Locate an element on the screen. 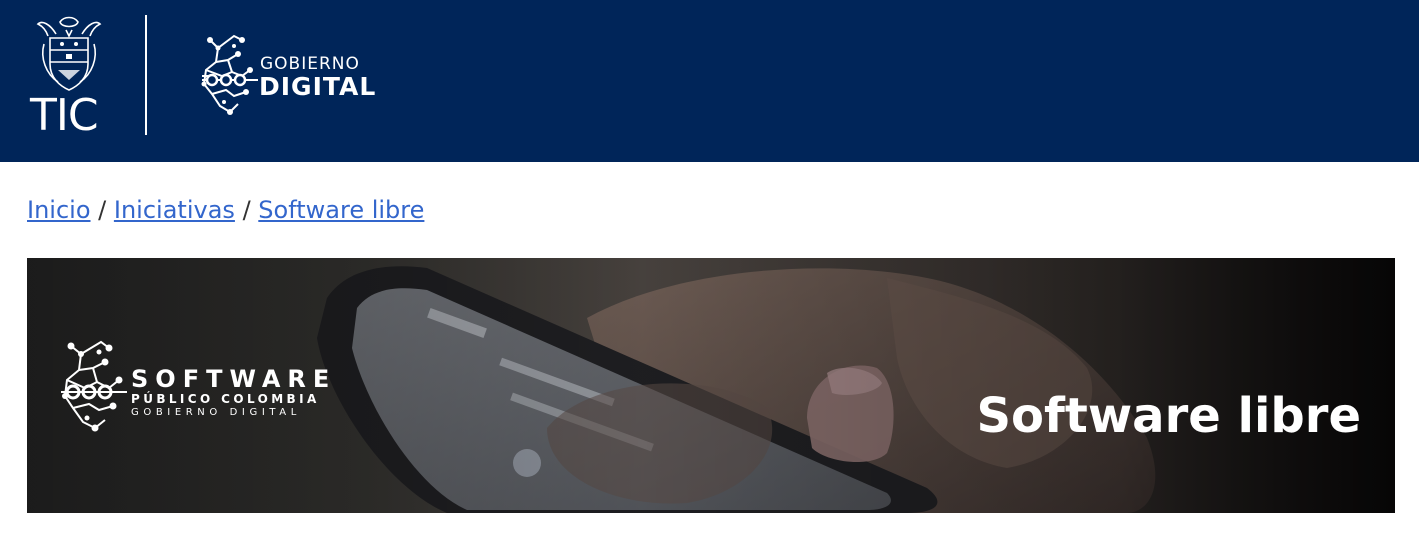  breadcrumb-link-software-libre: Software libre is located at coordinates (341, 210).